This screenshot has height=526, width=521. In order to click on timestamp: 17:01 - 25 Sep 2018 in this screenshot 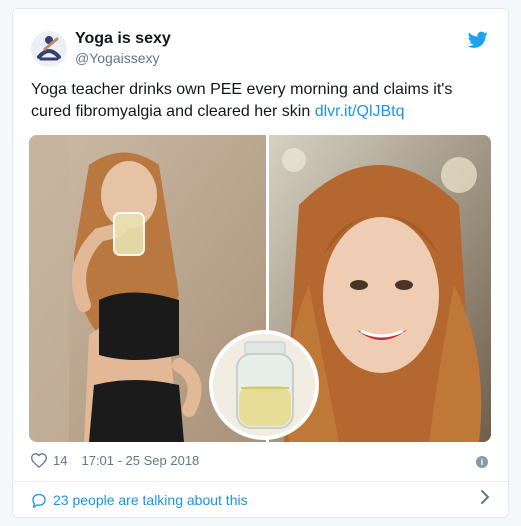, I will do `click(140, 460)`.